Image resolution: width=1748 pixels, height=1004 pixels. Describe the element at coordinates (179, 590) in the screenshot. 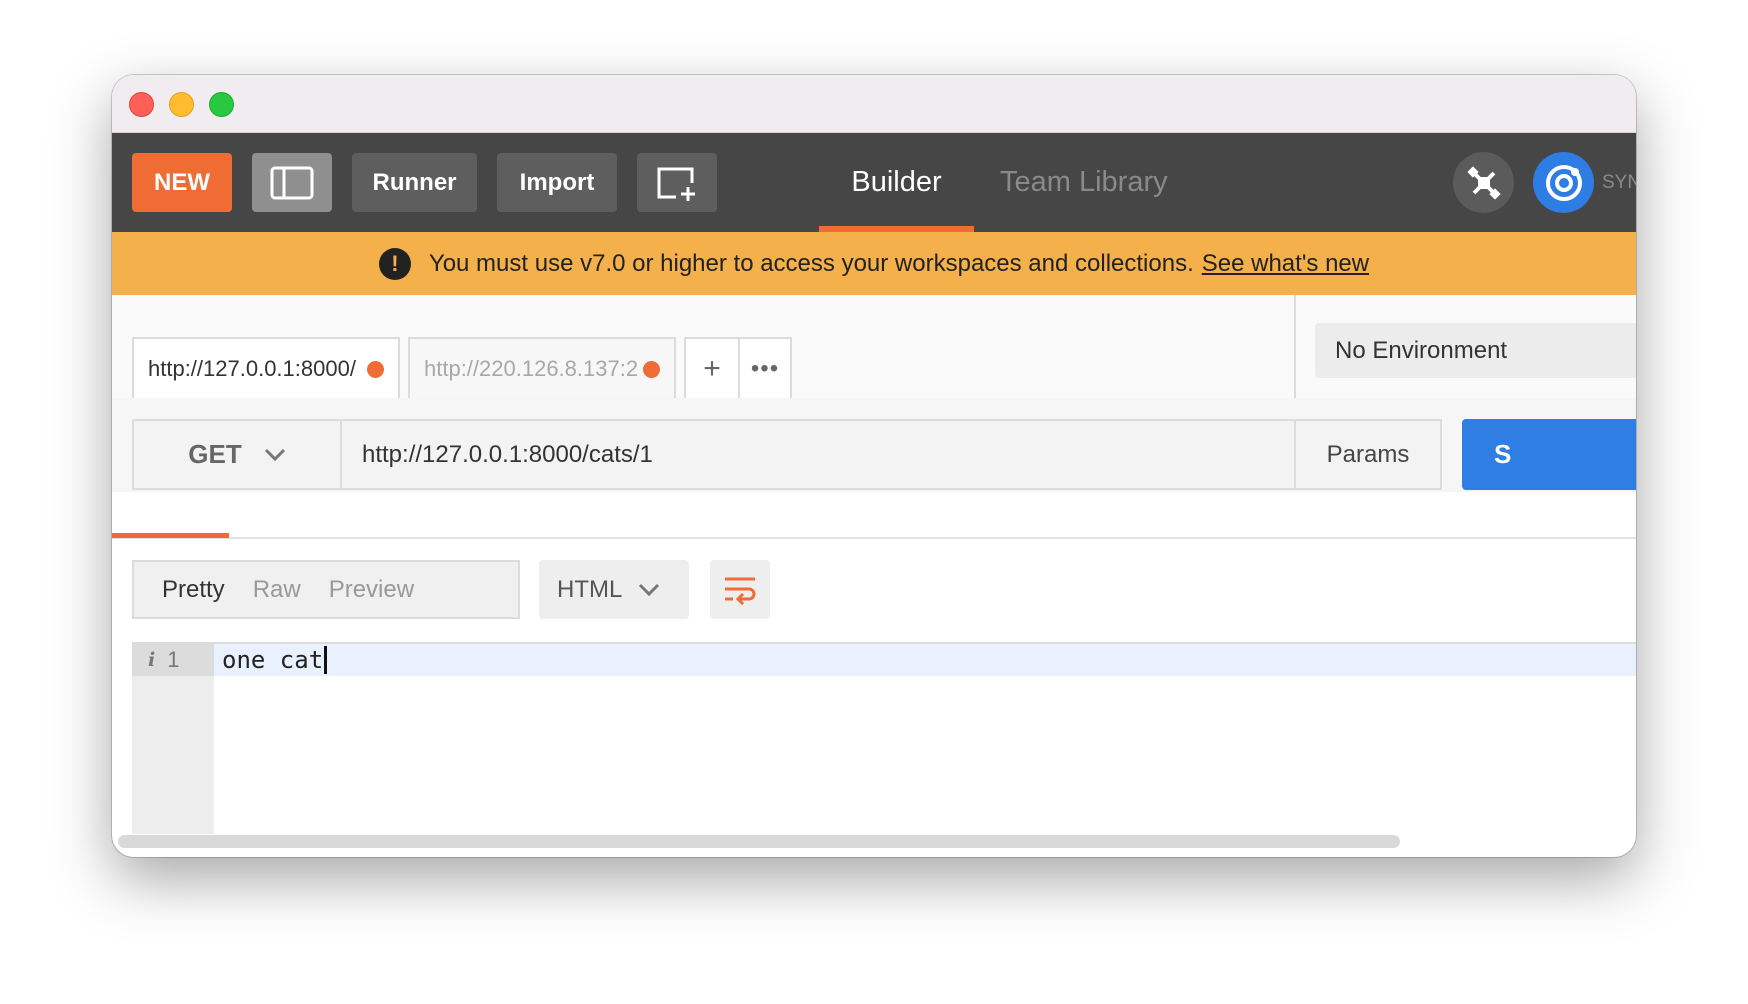

I see `view-tab-pretty: Pretty` at that location.